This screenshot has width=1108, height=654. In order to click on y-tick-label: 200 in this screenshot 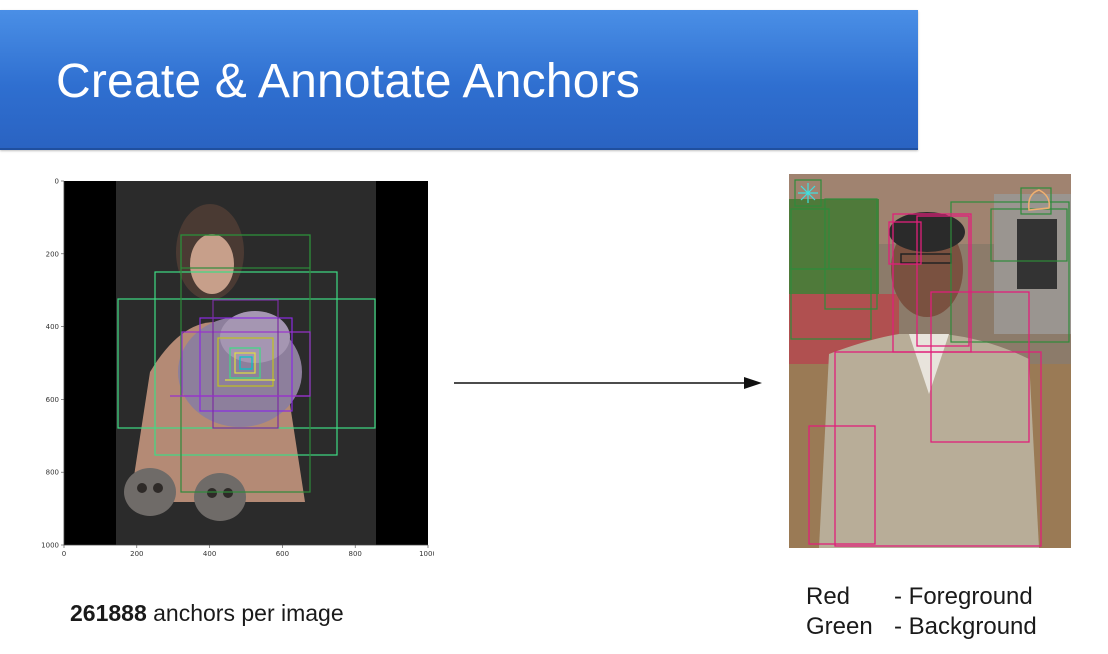, I will do `click(52, 254)`.